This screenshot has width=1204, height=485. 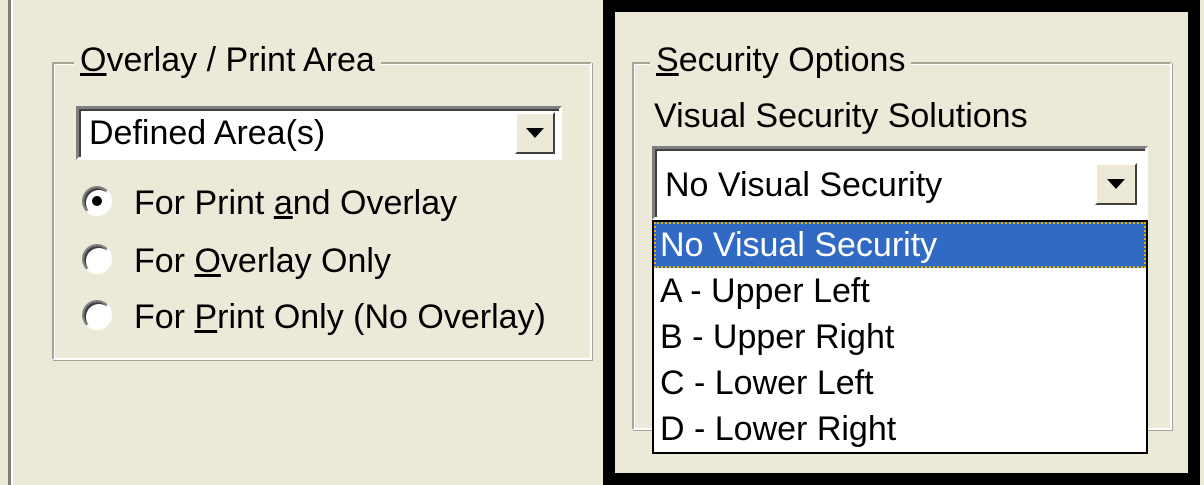 I want to click on overlay-area-combo-value: Defined Area(s), so click(x=207, y=133).